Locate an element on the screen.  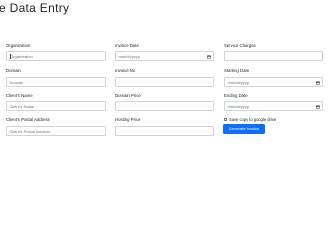
hosting-price-label: Hosting Price is located at coordinates (128, 119).